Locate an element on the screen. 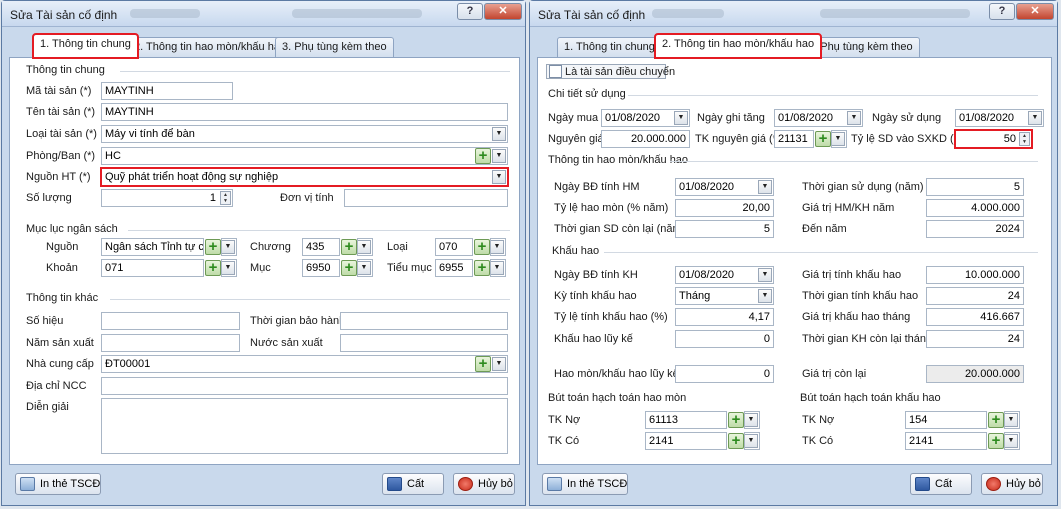 This screenshot has height=509, width=1061. subitem-dropdown: ▼ is located at coordinates (498, 268).